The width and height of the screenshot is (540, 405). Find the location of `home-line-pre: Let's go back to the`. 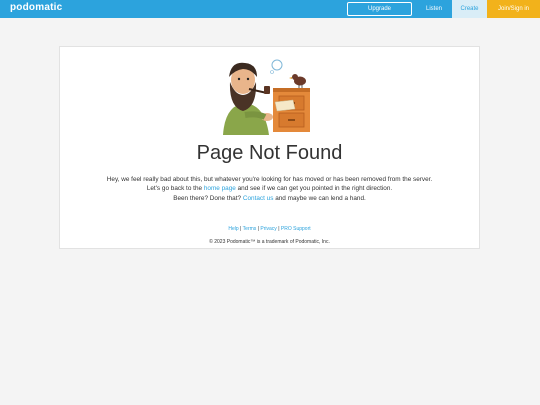

home-line-pre: Let's go back to the is located at coordinates (174, 188).